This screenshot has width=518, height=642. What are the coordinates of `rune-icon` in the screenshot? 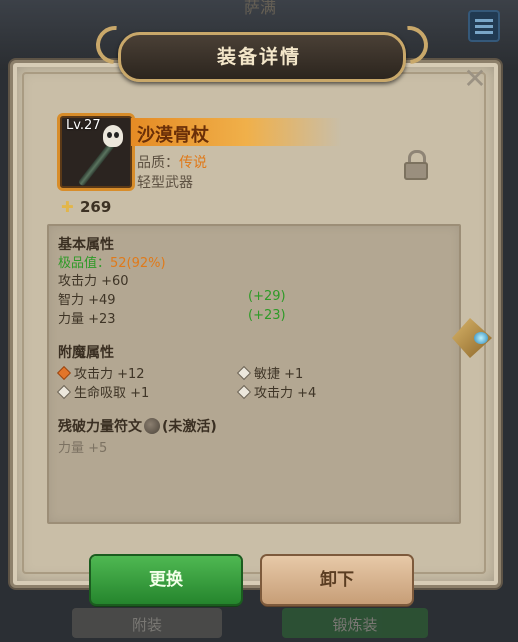 It's located at (152, 426).